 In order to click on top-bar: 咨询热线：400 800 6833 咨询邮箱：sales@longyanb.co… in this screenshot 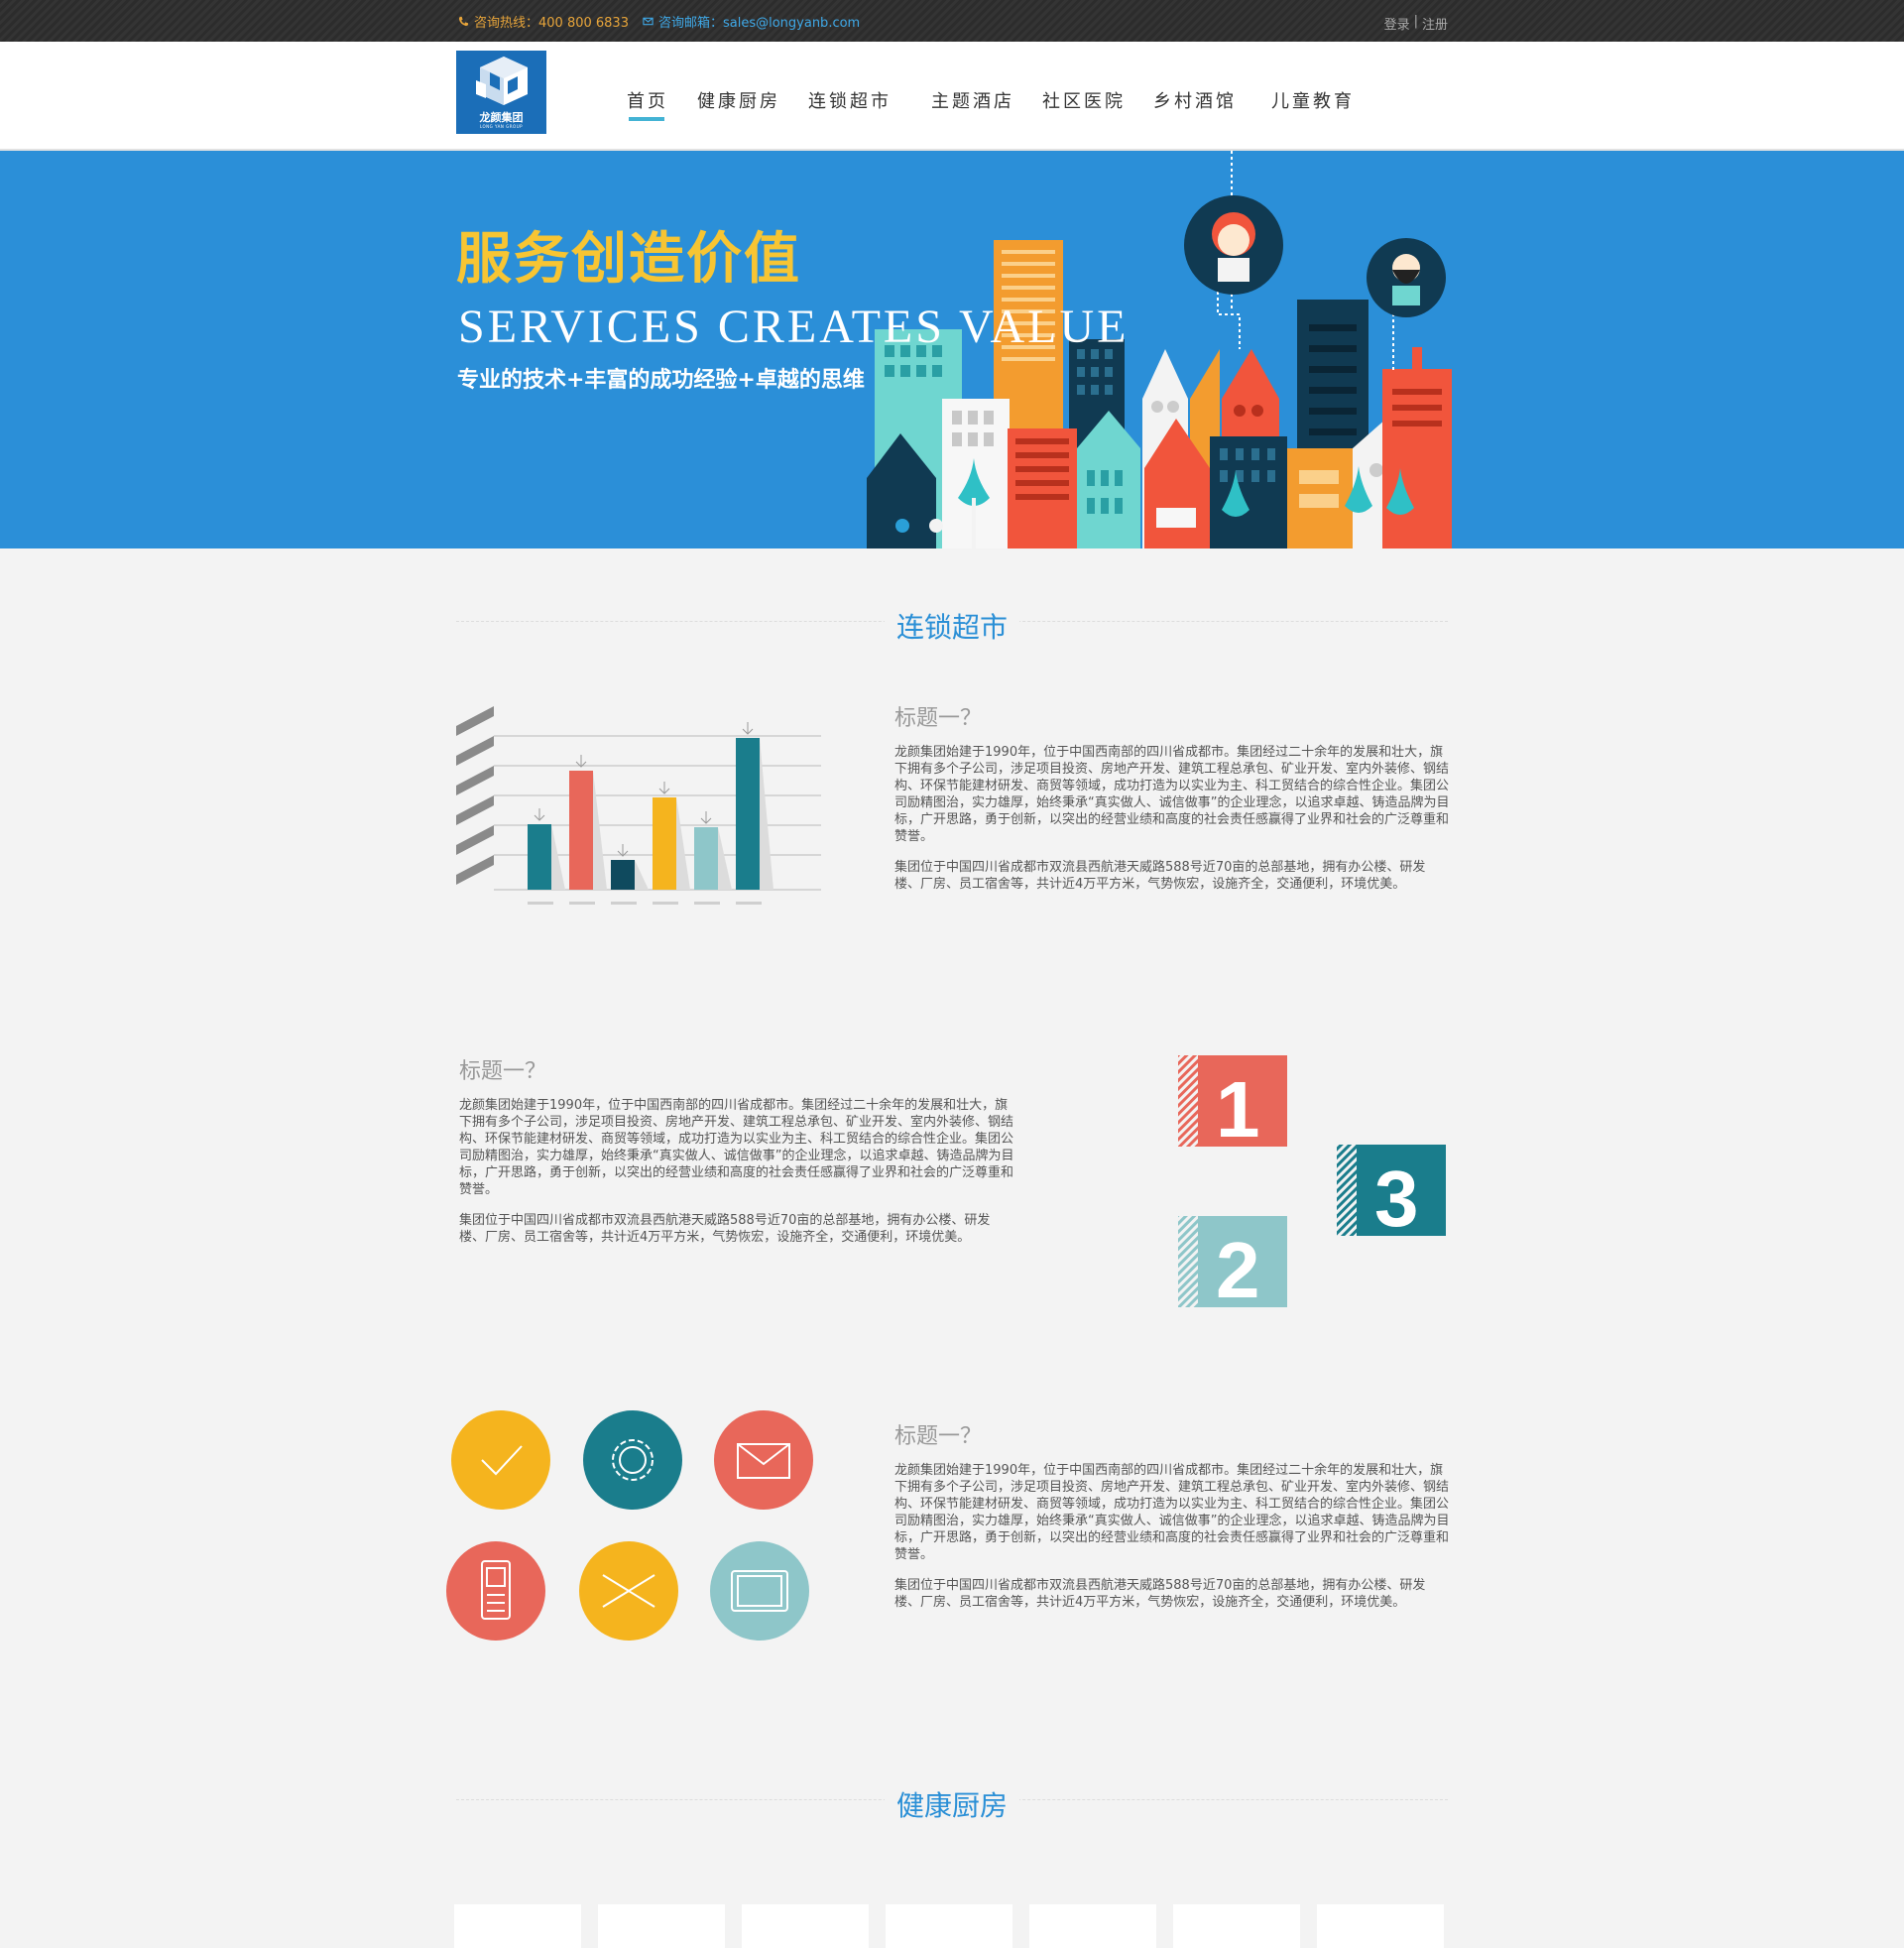, I will do `click(952, 21)`.